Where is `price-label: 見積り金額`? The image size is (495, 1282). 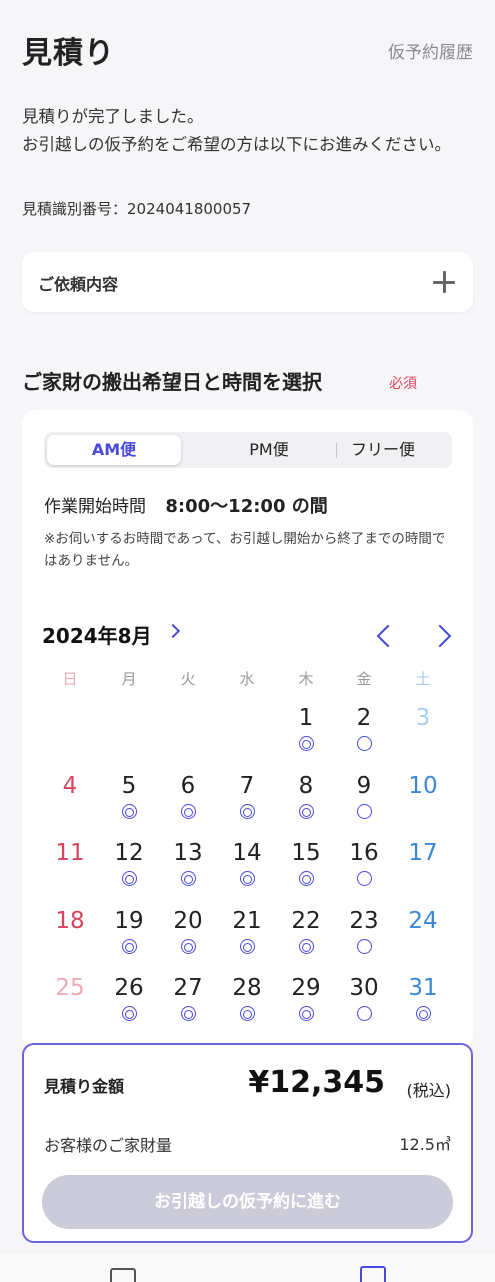
price-label: 見積り金額 is located at coordinates (84, 1086).